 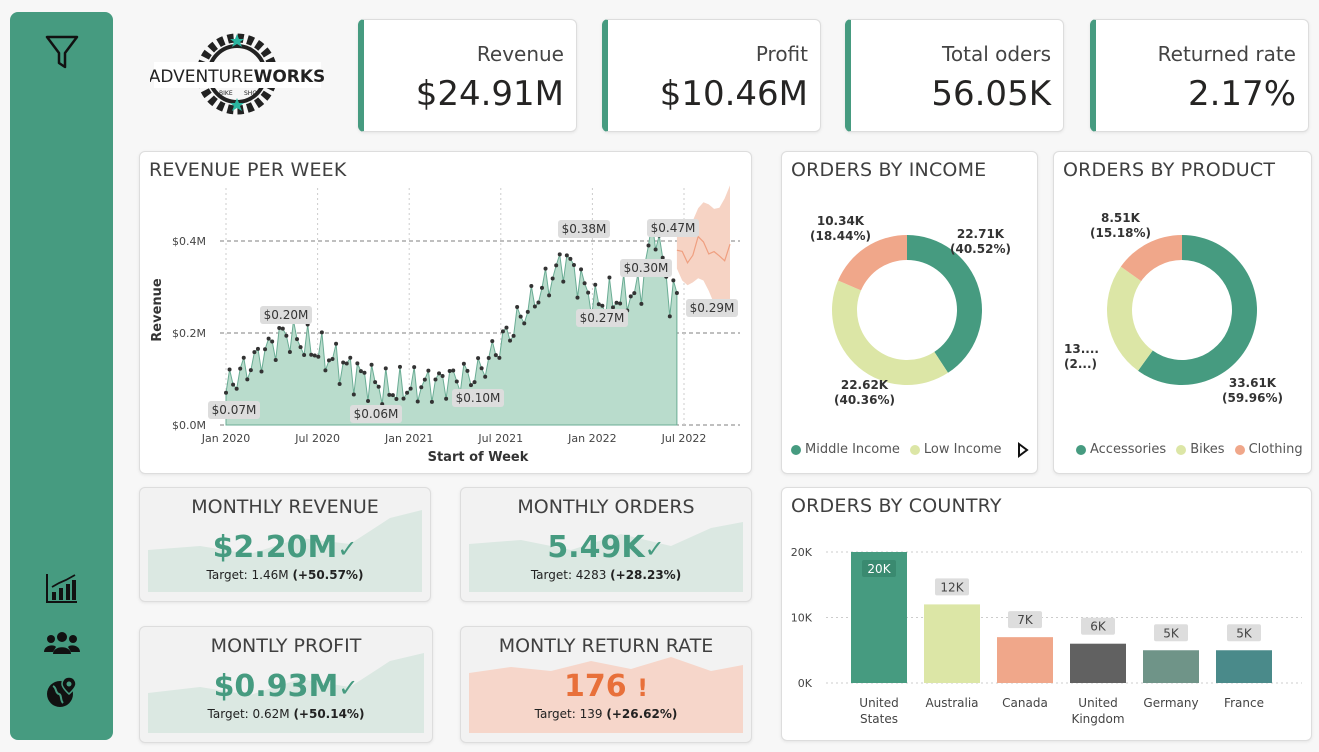 I want to click on y-tick-label: $0.0M, so click(x=189, y=425).